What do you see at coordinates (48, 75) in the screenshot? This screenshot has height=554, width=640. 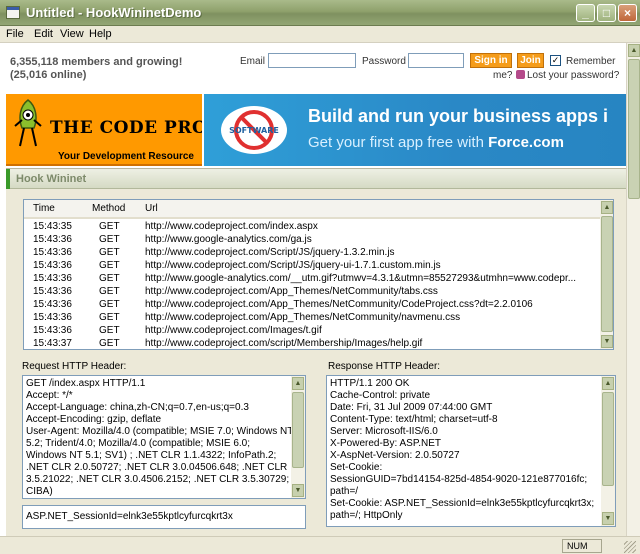 I see `online-line: (25,016 online)` at bounding box center [48, 75].